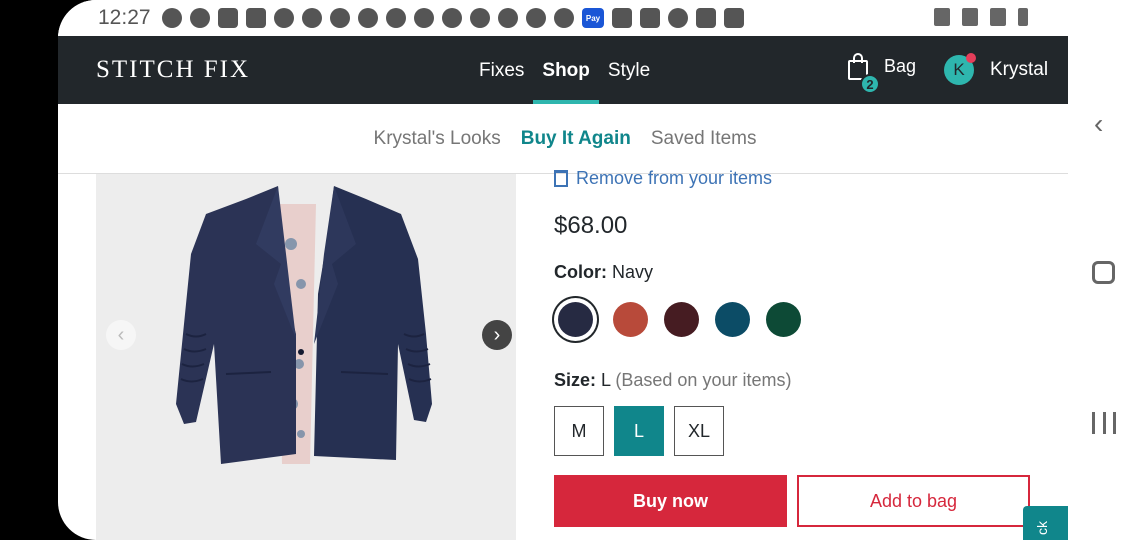 The height and width of the screenshot is (540, 1140). Describe the element at coordinates (1104, 423) in the screenshot. I see `recent-apps-icon` at that location.